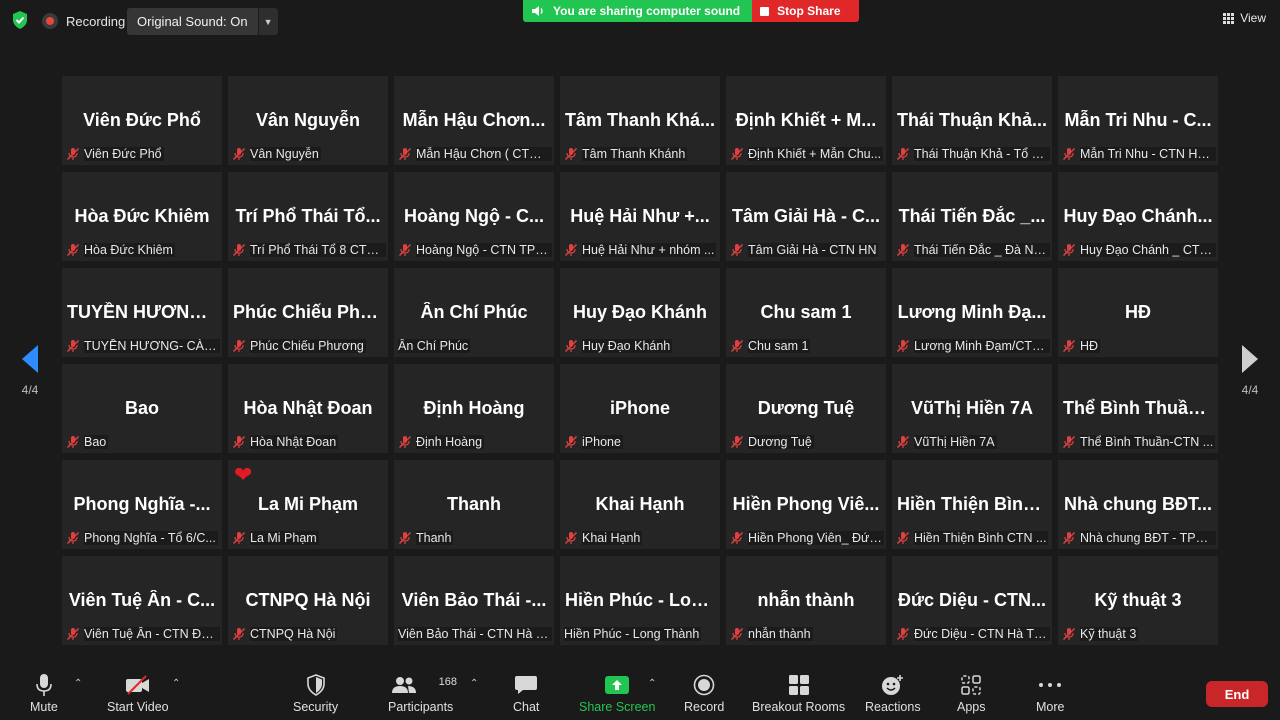  Describe the element at coordinates (192, 21) in the screenshot. I see `original-sound-button: Original Sound: On` at that location.